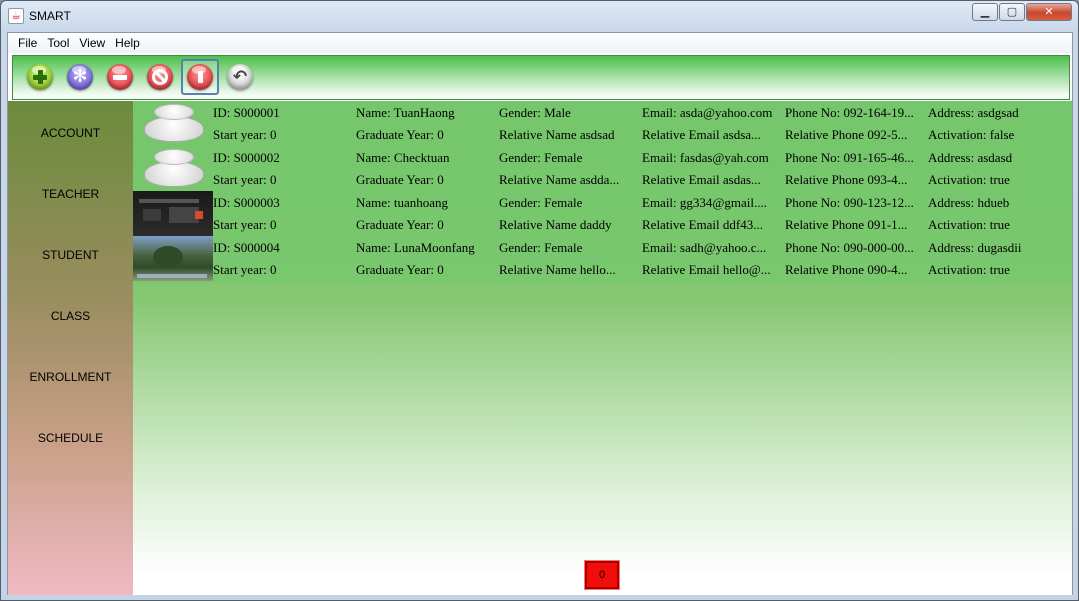  Describe the element at coordinates (973, 112) in the screenshot. I see `student-address: Address: asdgsad` at that location.